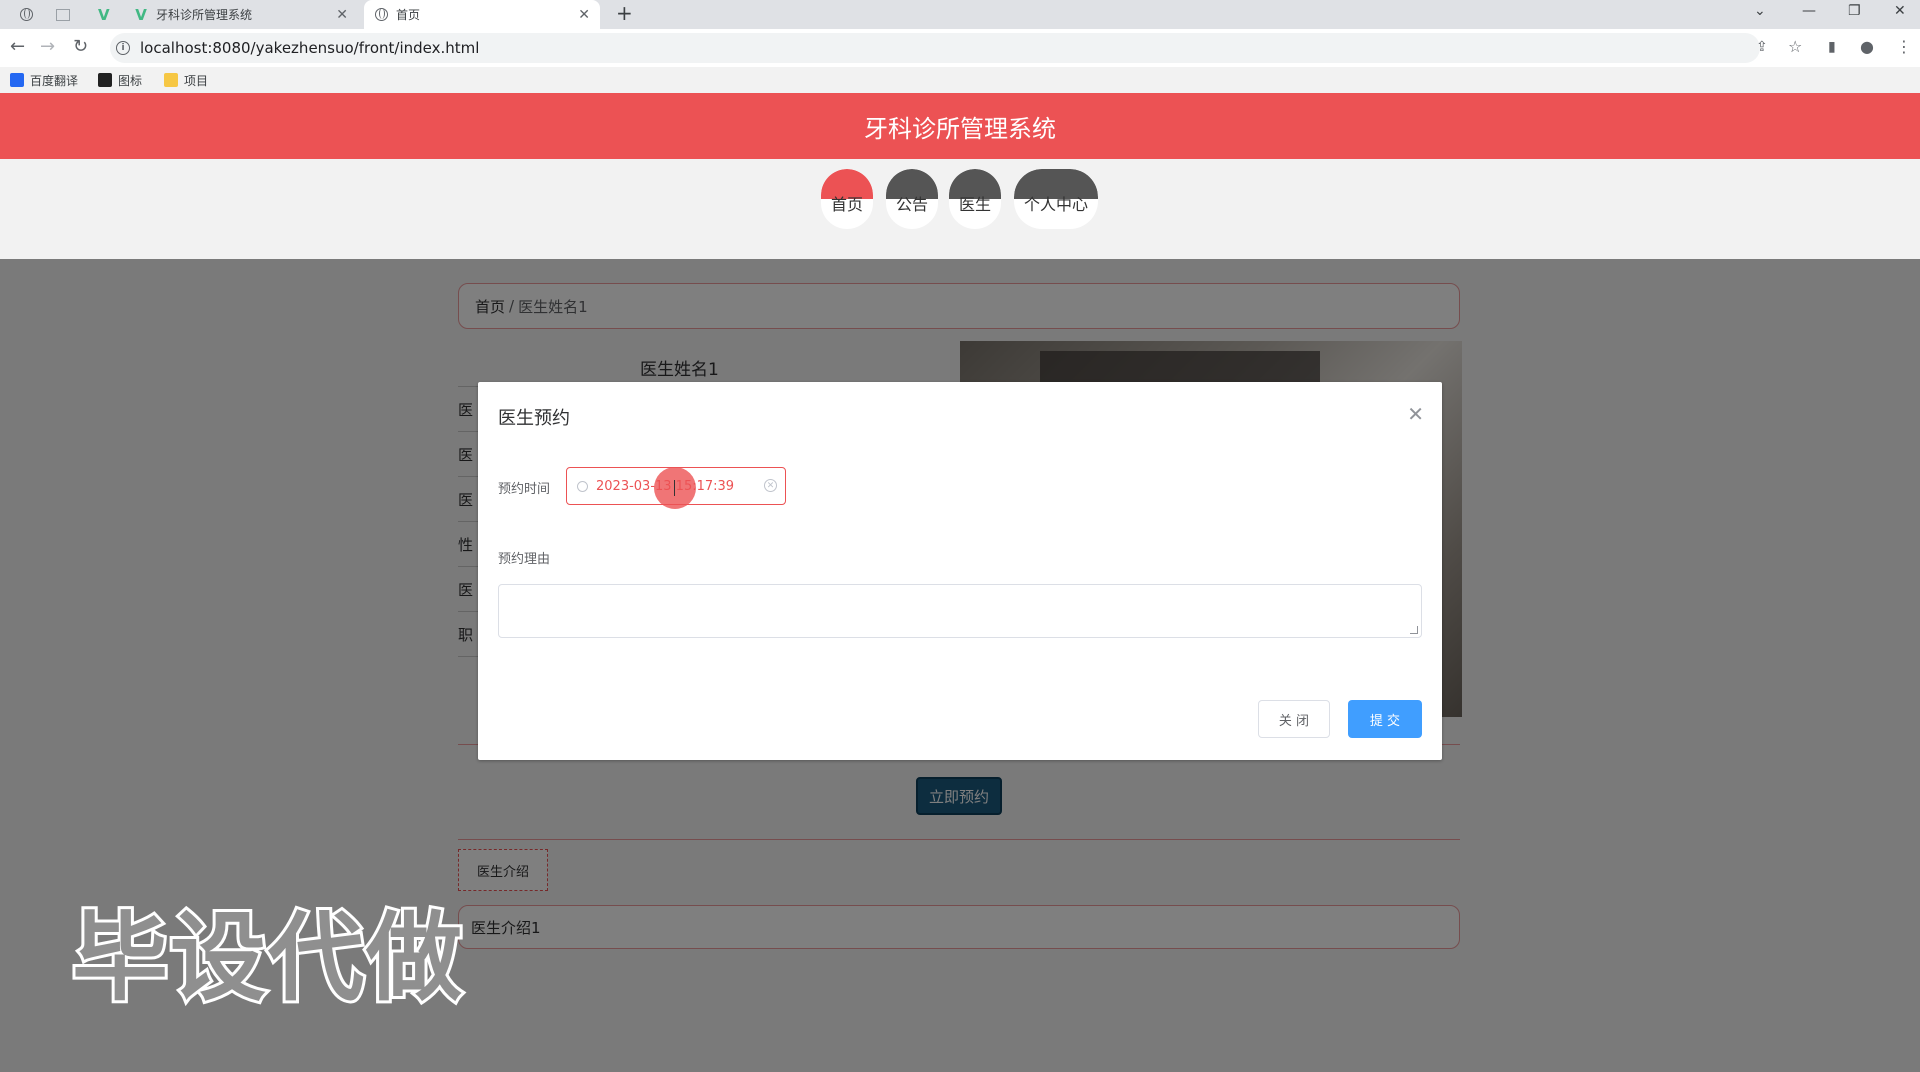 The height and width of the screenshot is (1072, 1920). I want to click on side-panel-icon: ▮, so click(1832, 47).